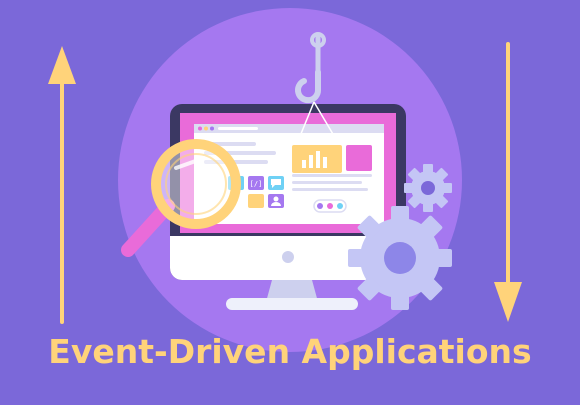 This screenshot has width=580, height=405. What do you see at coordinates (400, 258) in the screenshot?
I see `gear-large-icon` at bounding box center [400, 258].